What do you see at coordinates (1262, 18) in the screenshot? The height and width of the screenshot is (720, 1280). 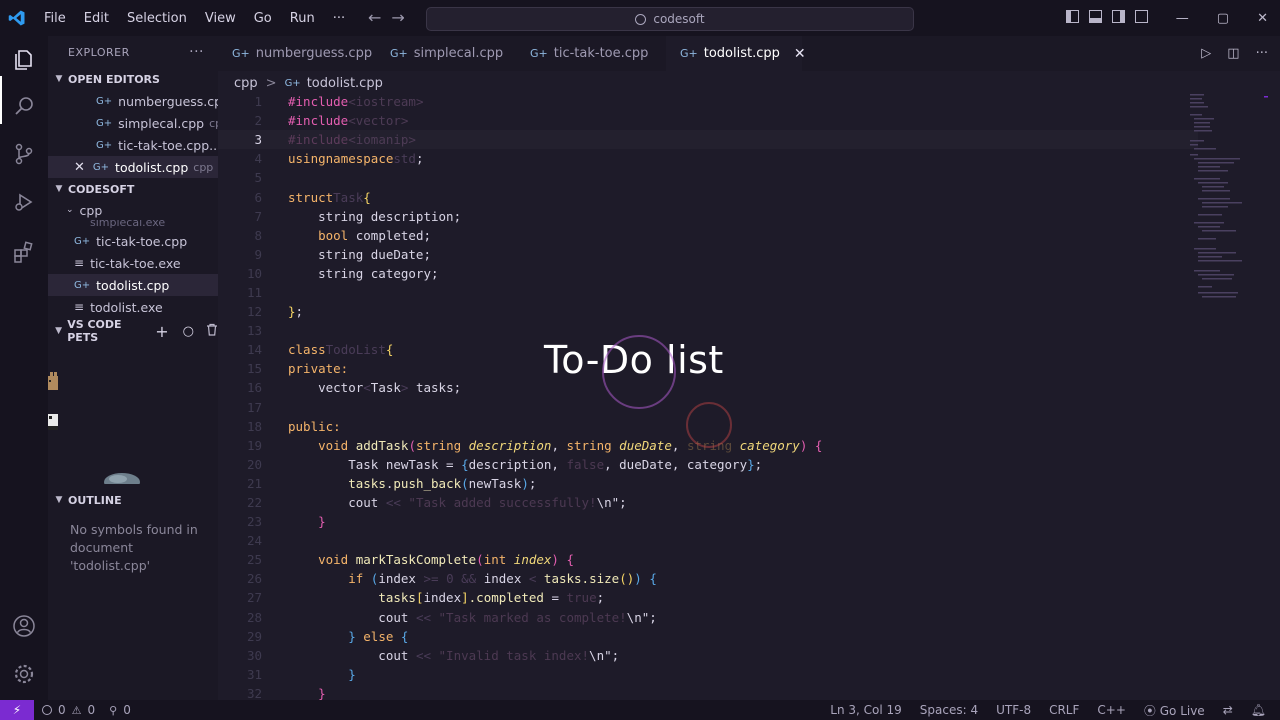 I see `close-window-button: ✕` at bounding box center [1262, 18].